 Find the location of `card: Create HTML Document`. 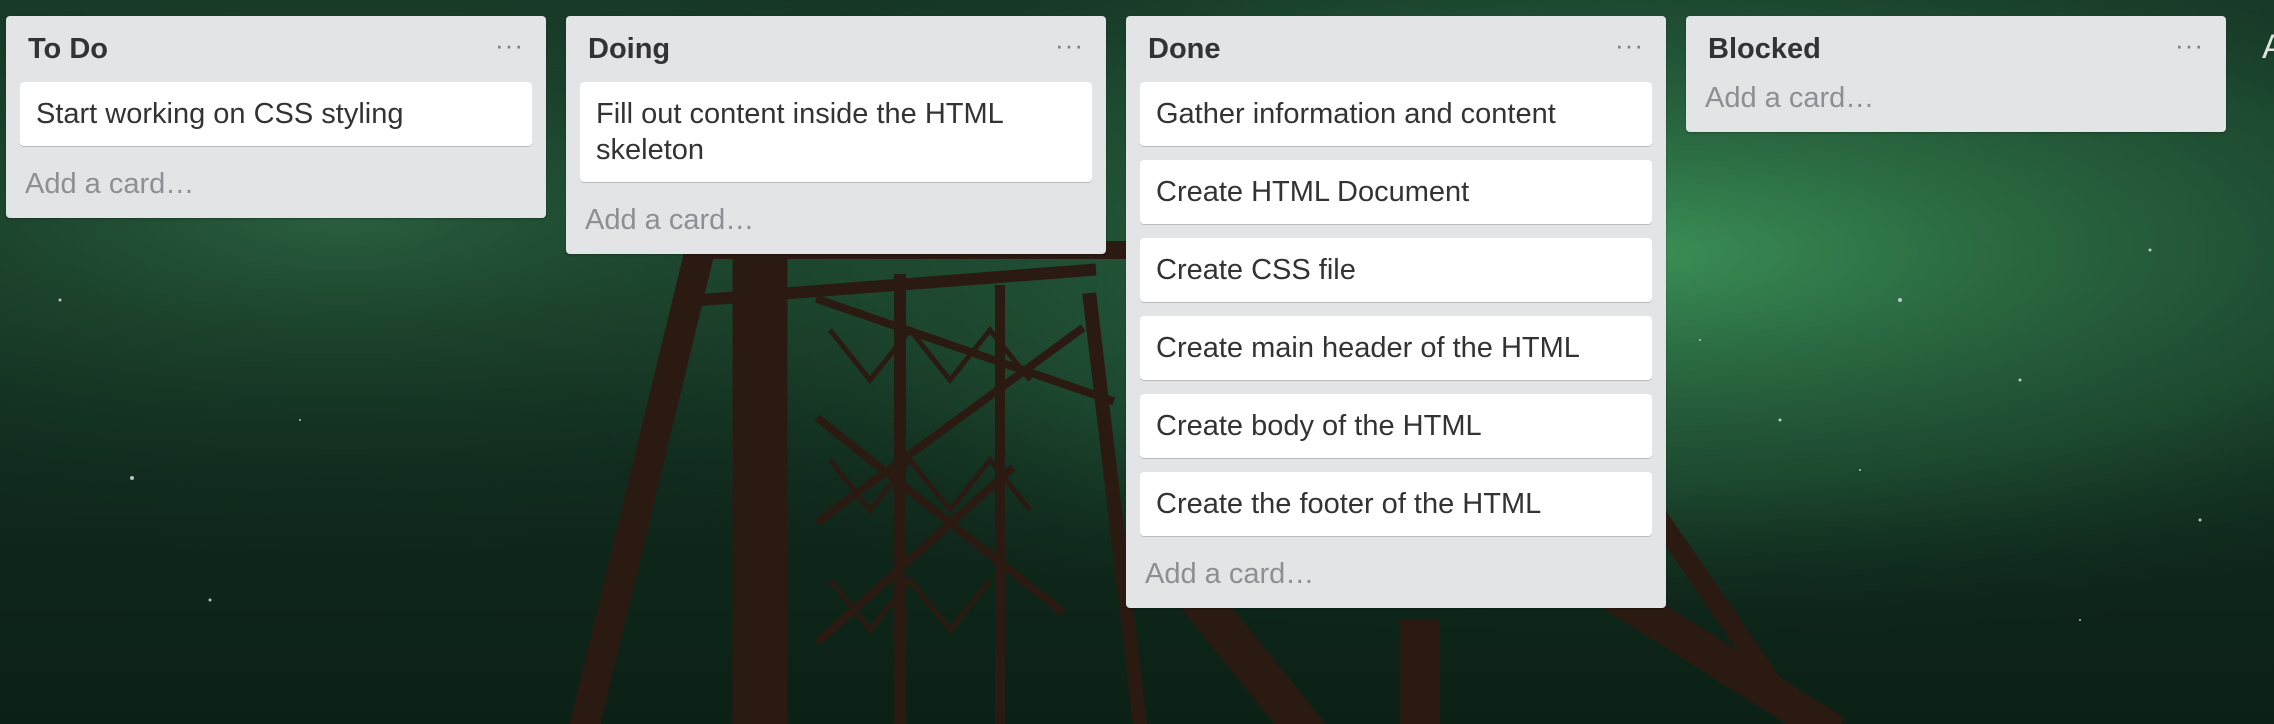

card: Create HTML Document is located at coordinates (1396, 192).